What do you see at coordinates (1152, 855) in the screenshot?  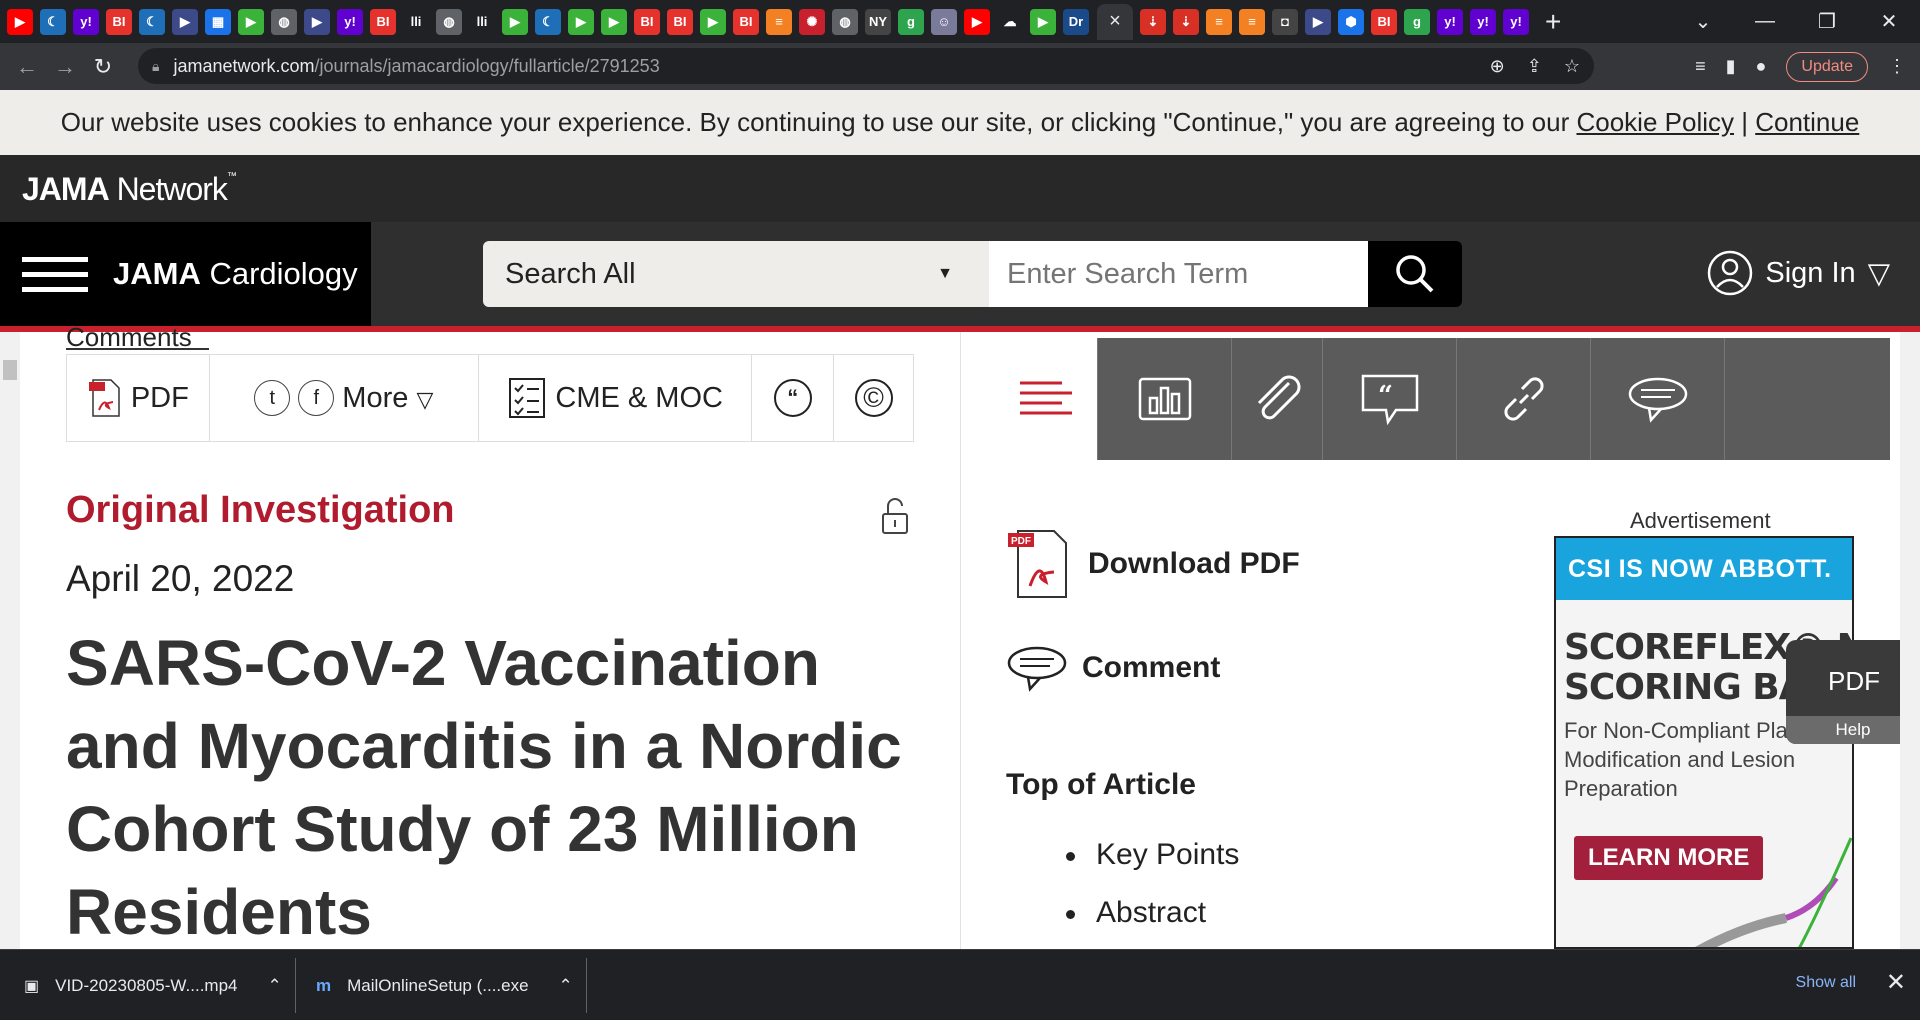 I see `toc-item-key-points: Key Points` at bounding box center [1152, 855].